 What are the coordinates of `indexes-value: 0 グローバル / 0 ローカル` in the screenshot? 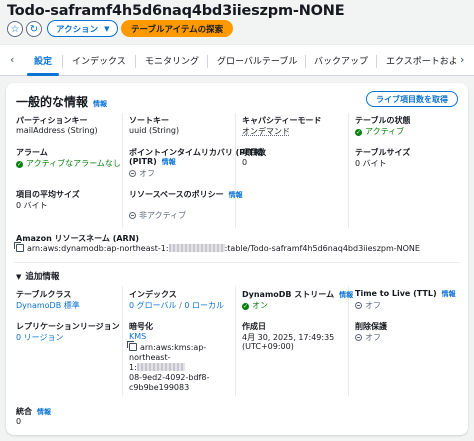 It's located at (176, 305).